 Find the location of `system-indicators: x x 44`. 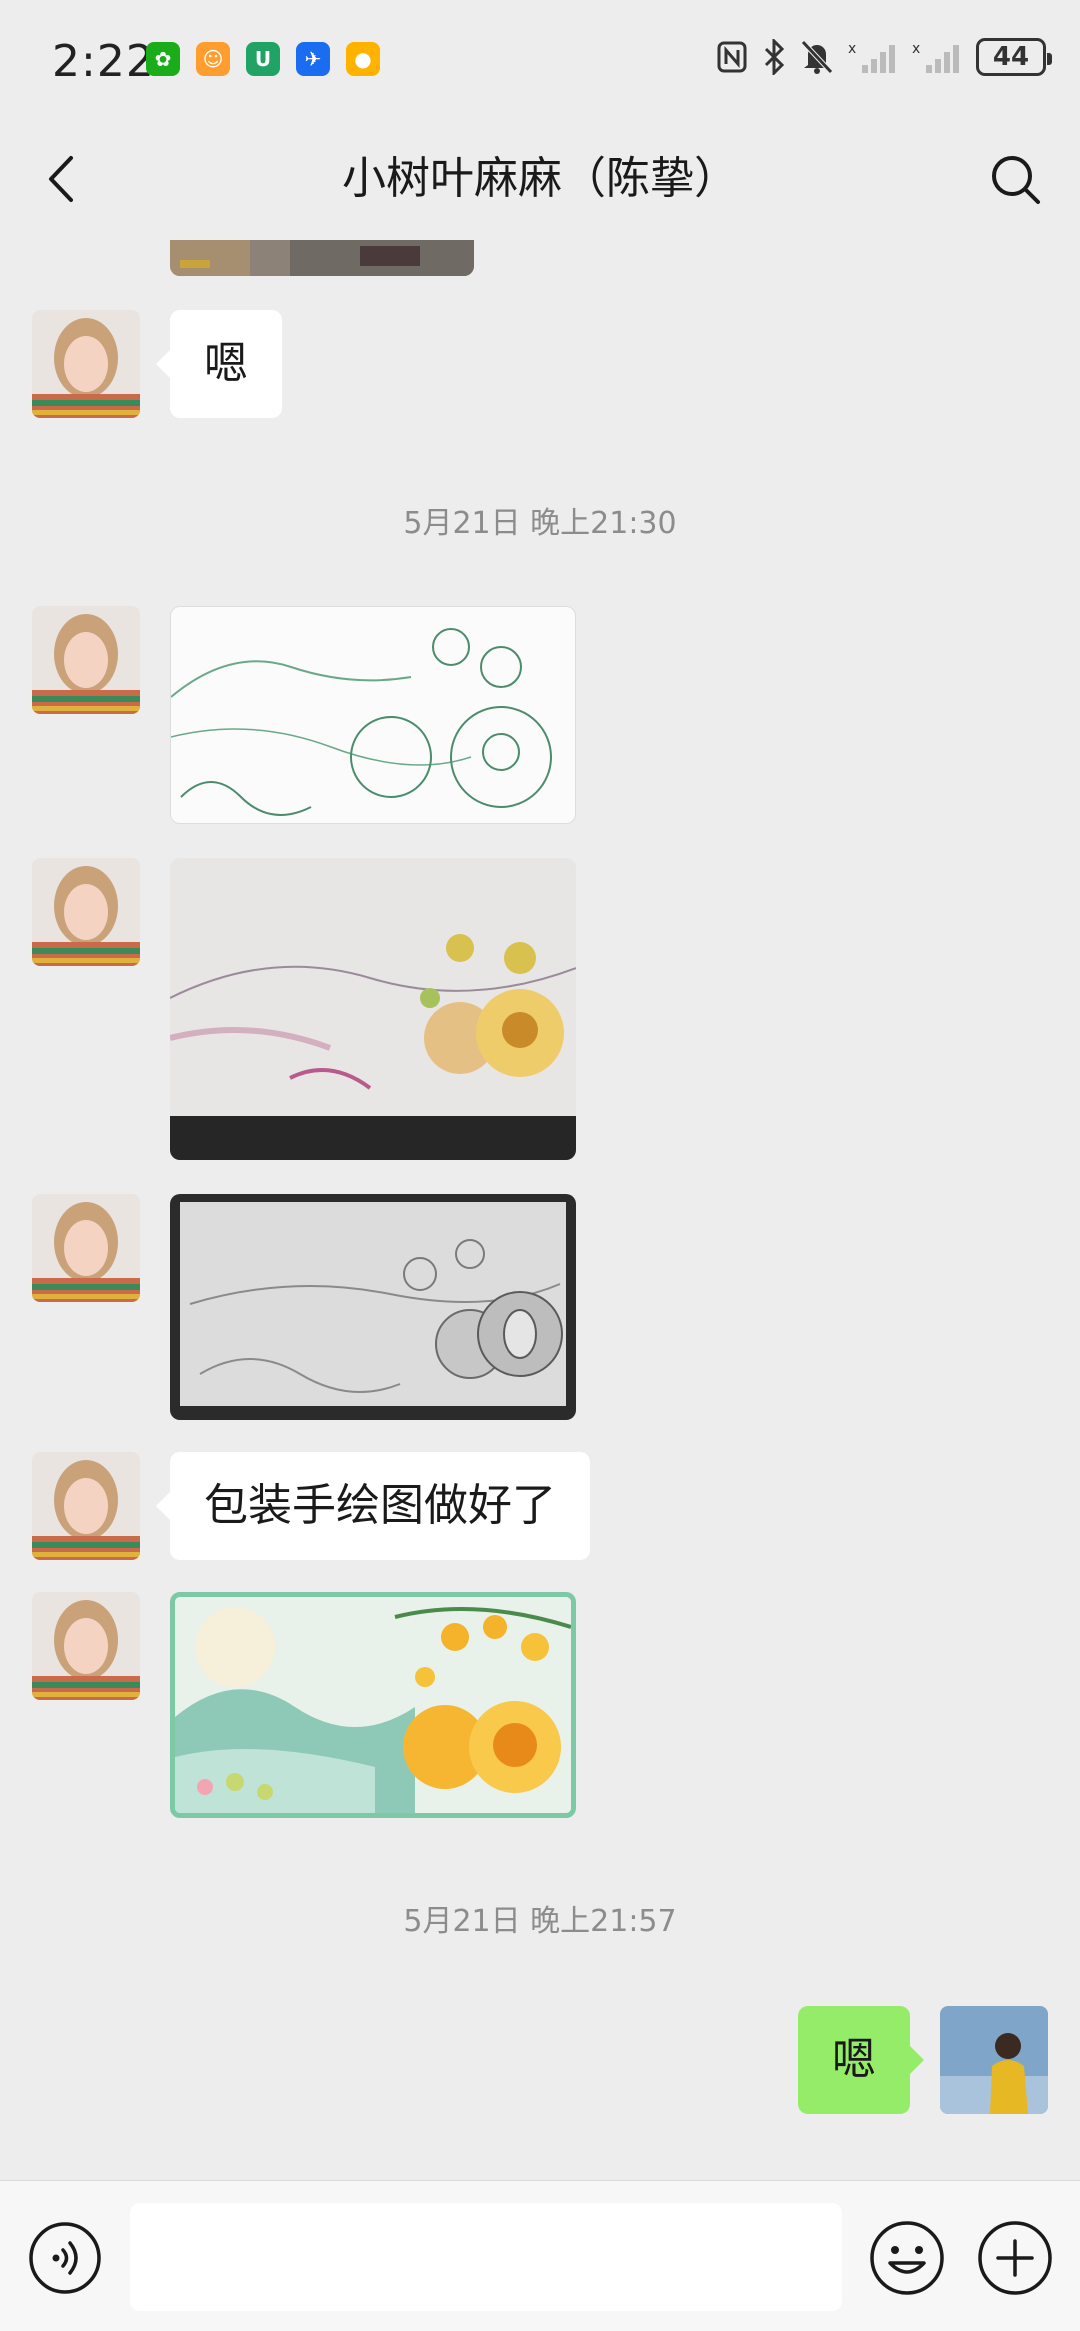

system-indicators: x x 44 is located at coordinates (884, 57).